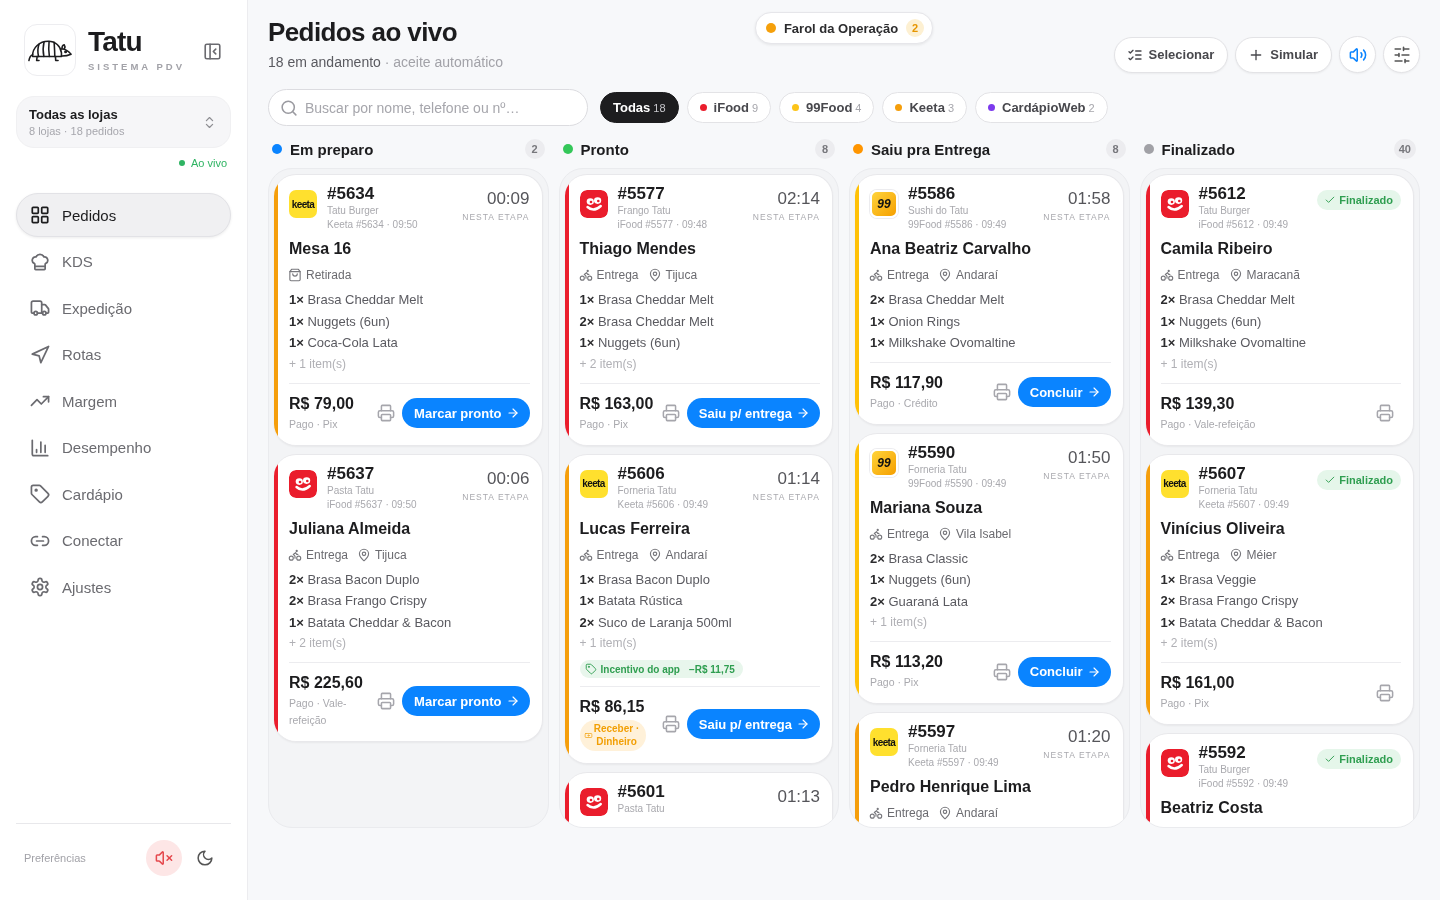 Image resolution: width=1440 pixels, height=900 pixels. What do you see at coordinates (827, 107) in the screenshot?
I see `filter-tab: 99Food 4` at bounding box center [827, 107].